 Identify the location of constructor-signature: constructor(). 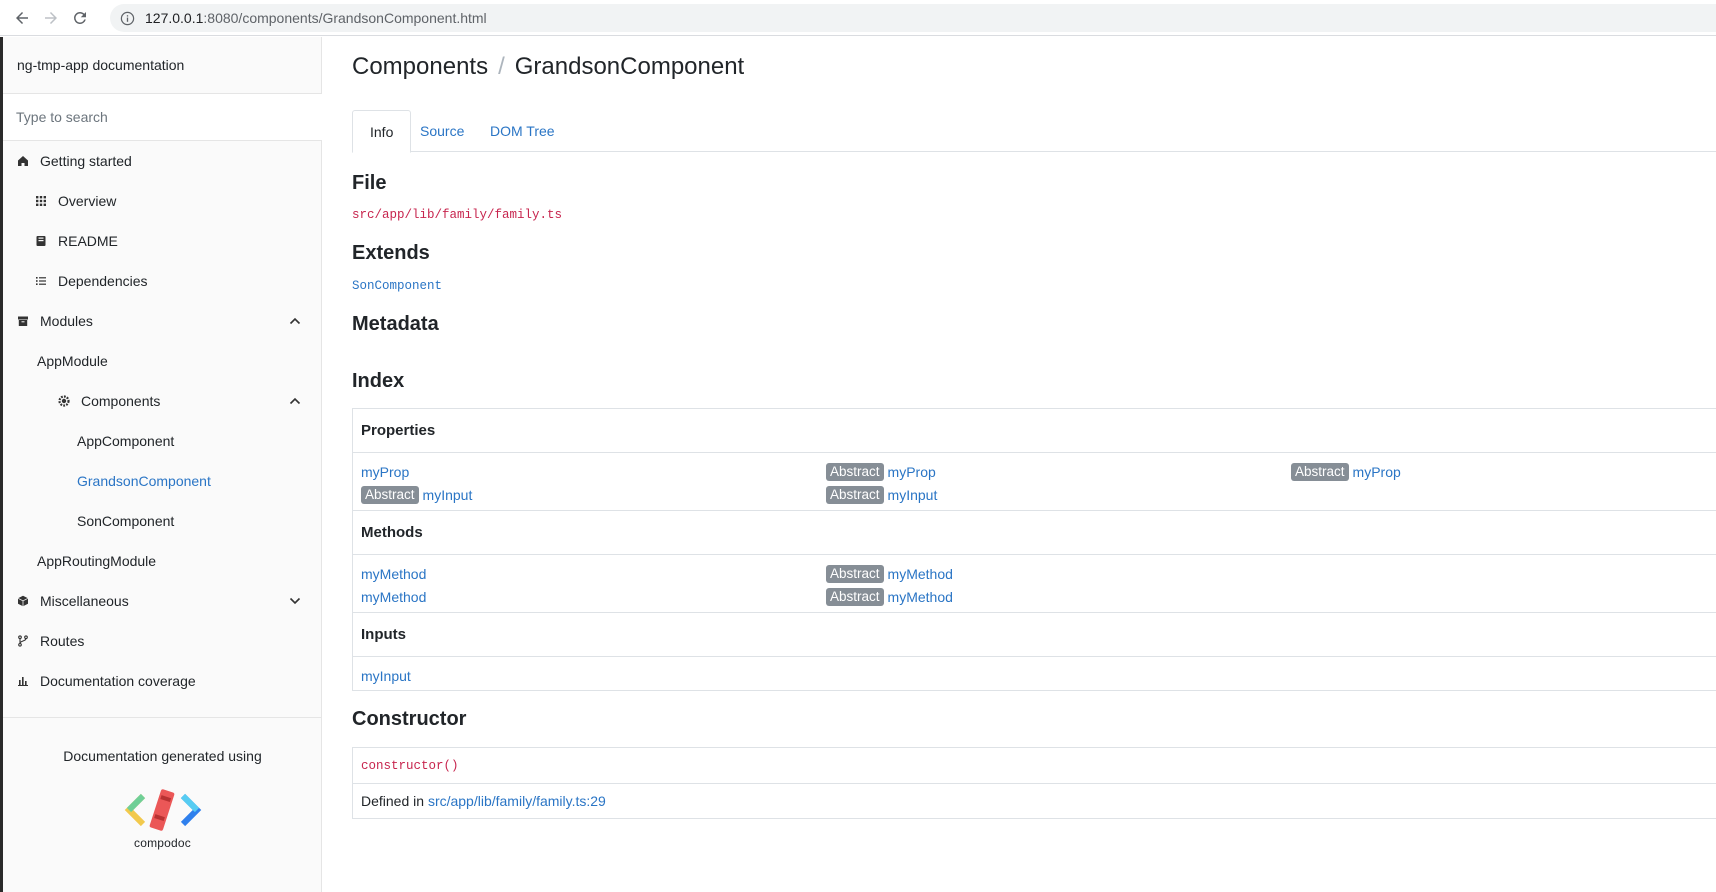
(410, 765).